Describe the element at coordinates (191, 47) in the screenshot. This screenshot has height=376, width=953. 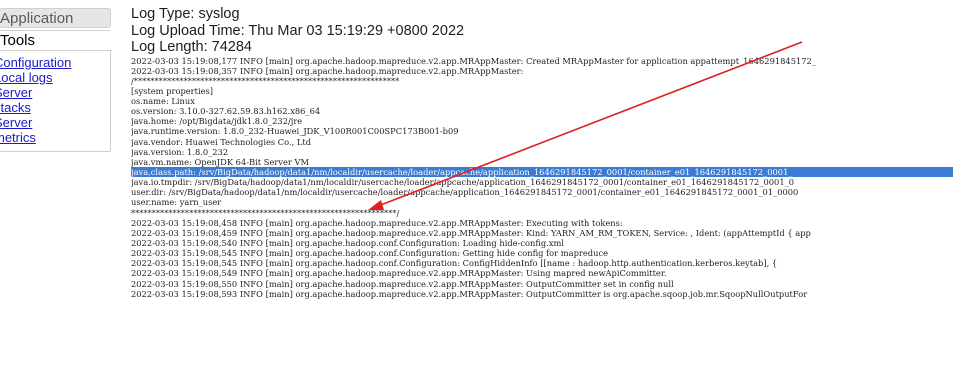
I see `log-length: Log Length: 74284` at that location.